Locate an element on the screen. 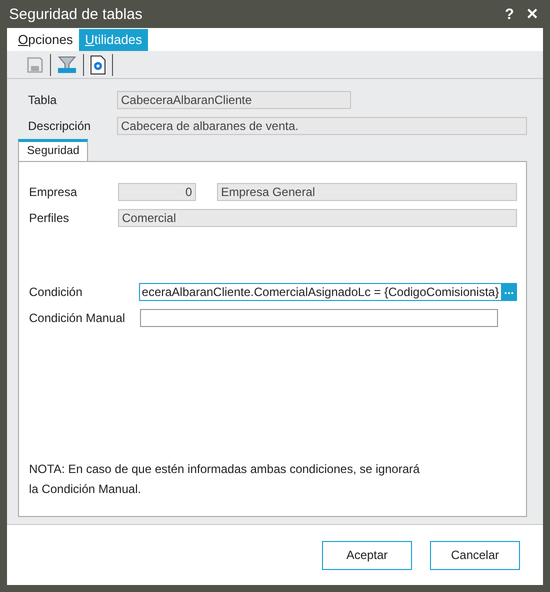 This screenshot has height=592, width=550. field-label: Condición Manual is located at coordinates (77, 318).